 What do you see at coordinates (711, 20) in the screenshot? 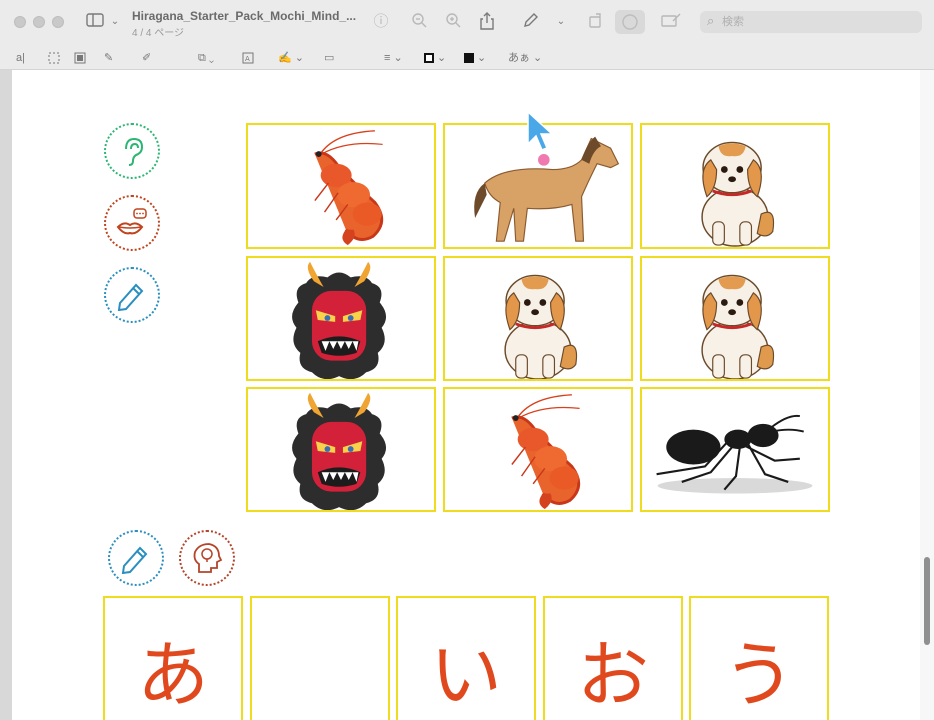
I see `search-icon: ⌕` at bounding box center [711, 20].